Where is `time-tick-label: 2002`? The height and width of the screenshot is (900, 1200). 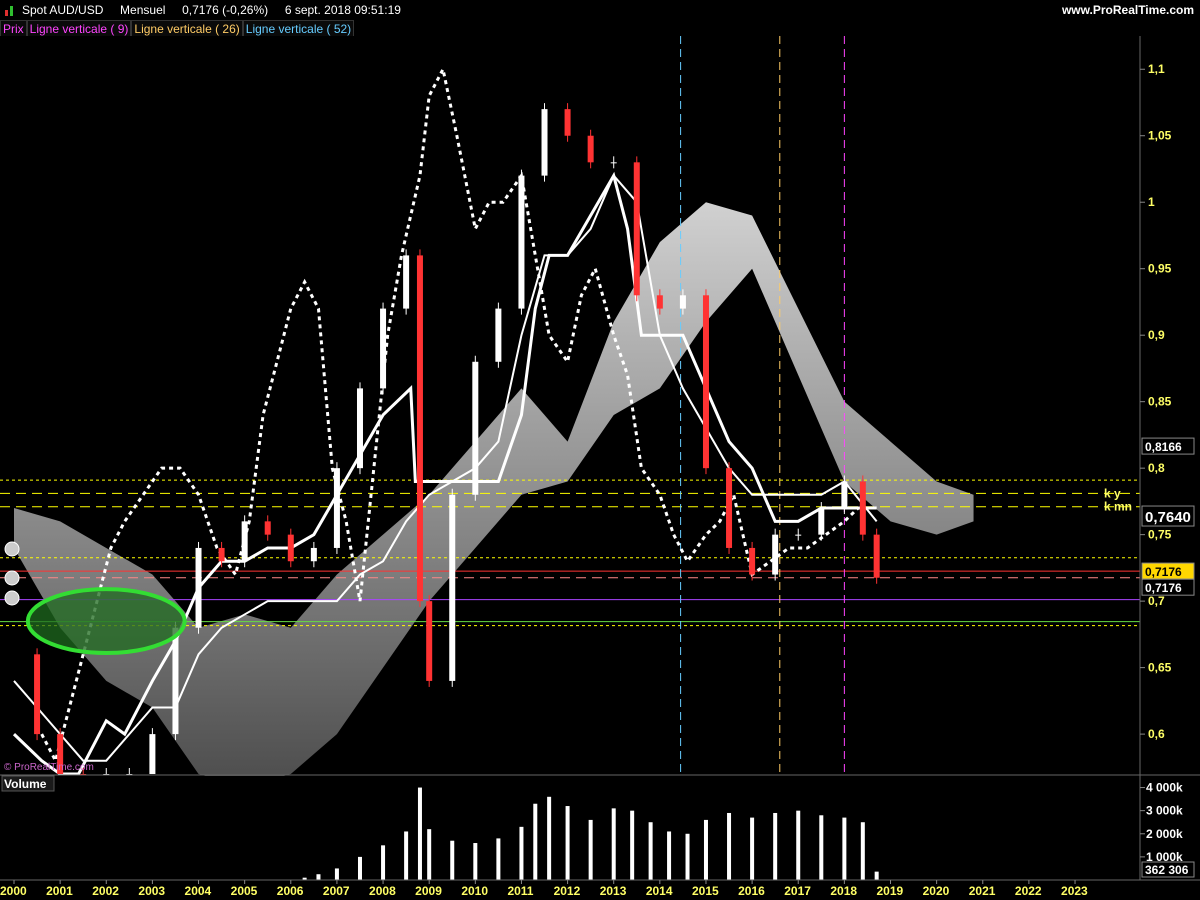
time-tick-label: 2002 is located at coordinates (105, 891).